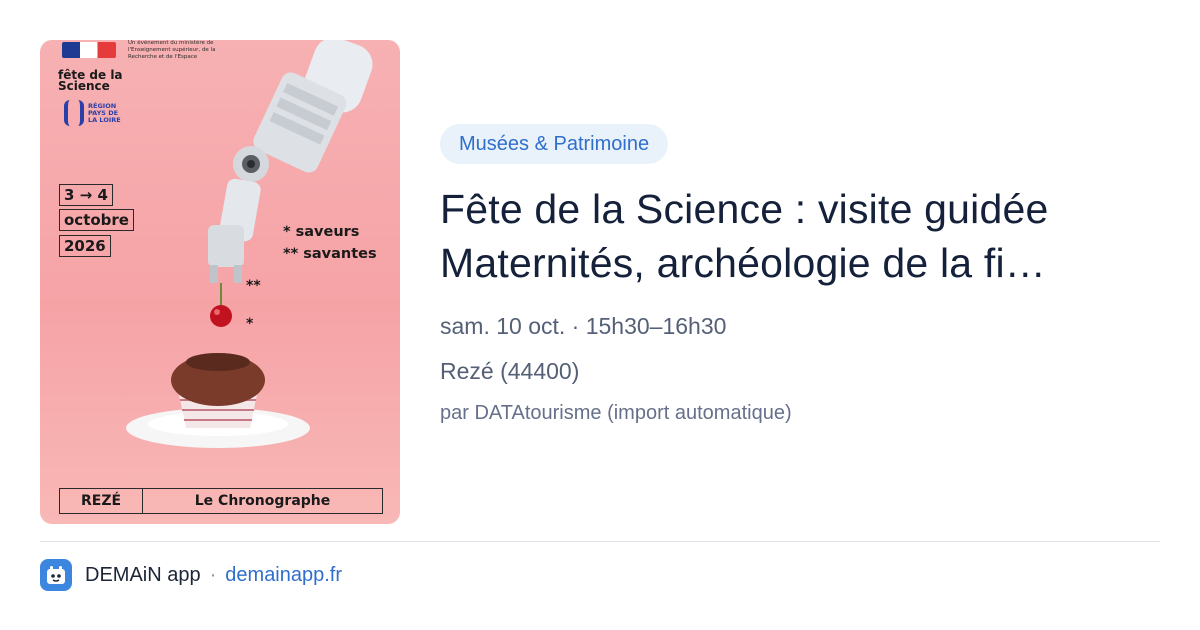 The width and height of the screenshot is (1200, 630). What do you see at coordinates (253, 286) in the screenshot?
I see `poster-asterisk-double: **` at bounding box center [253, 286].